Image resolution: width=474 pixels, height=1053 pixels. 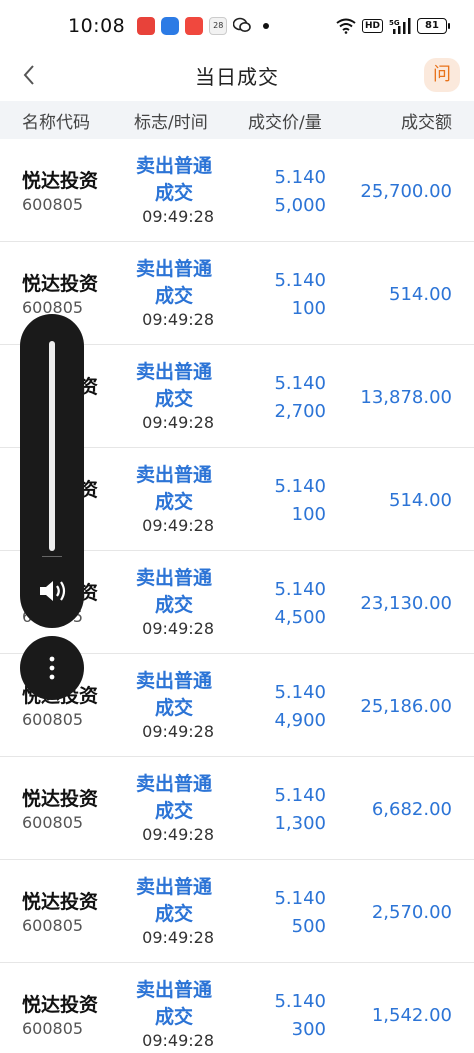 I want to click on volume-divider, so click(x=52, y=556).